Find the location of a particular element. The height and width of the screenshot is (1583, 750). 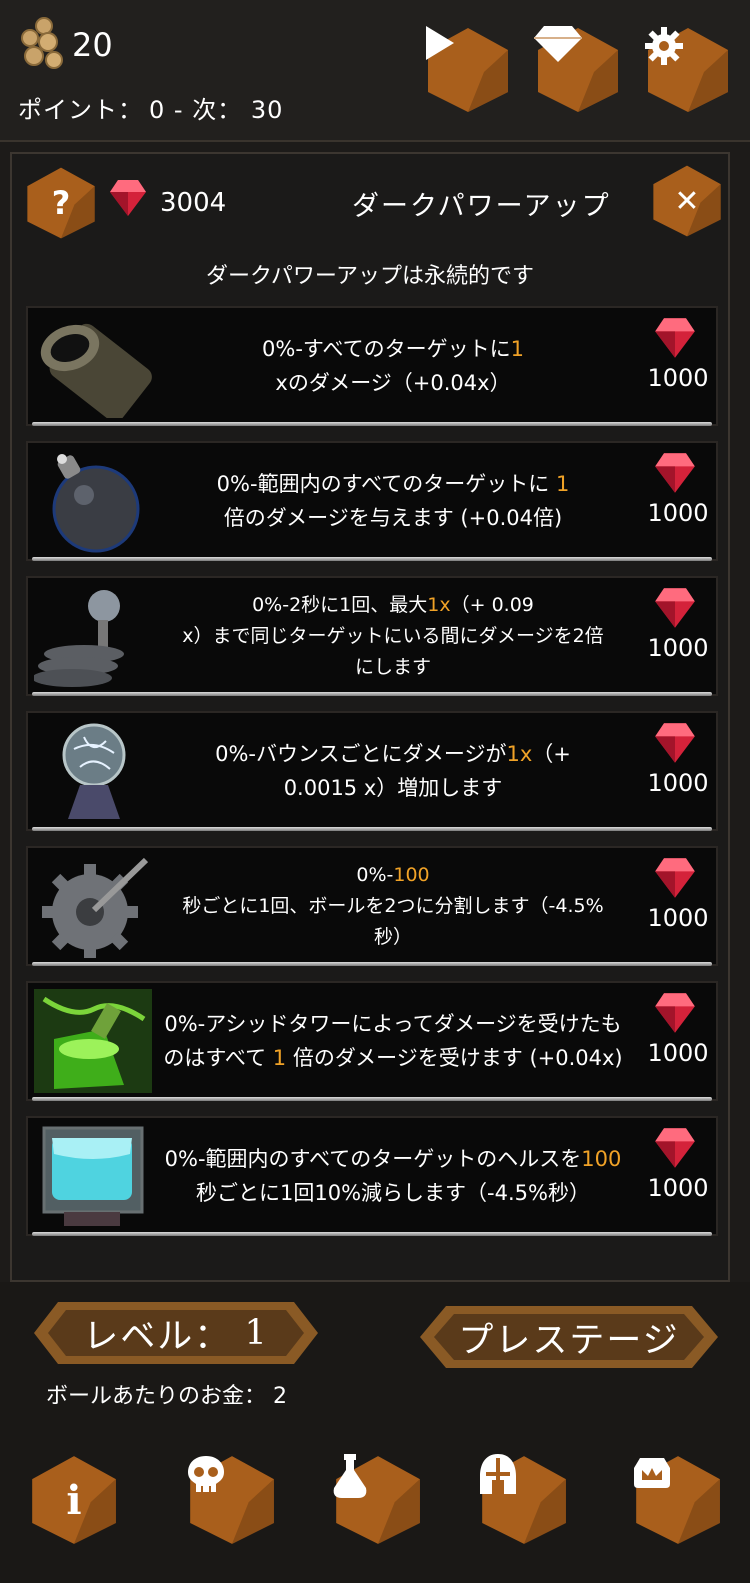

upgrade-card: 0%-100 秒ごとに1回、ボールを2つに分割します（-4.5% 秒） 1000 is located at coordinates (372, 906).